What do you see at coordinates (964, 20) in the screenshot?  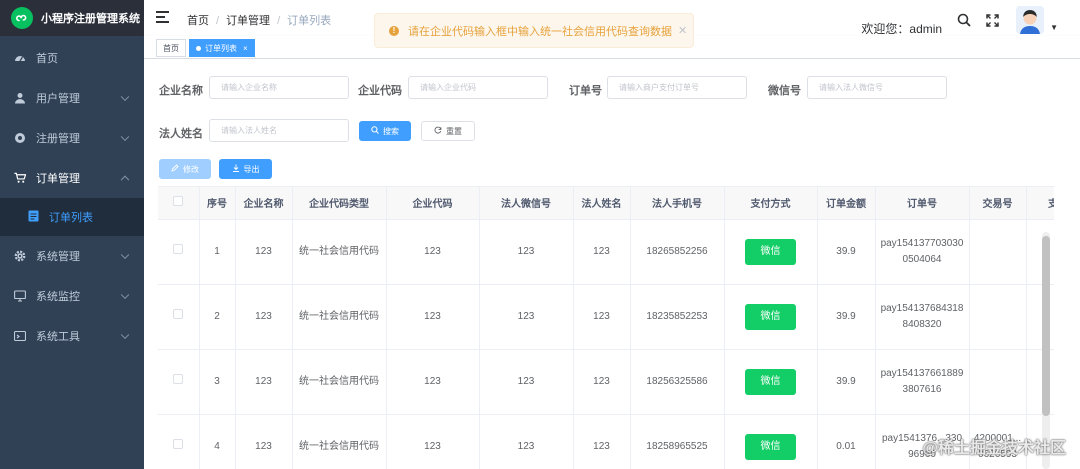 I see `search-icon` at bounding box center [964, 20].